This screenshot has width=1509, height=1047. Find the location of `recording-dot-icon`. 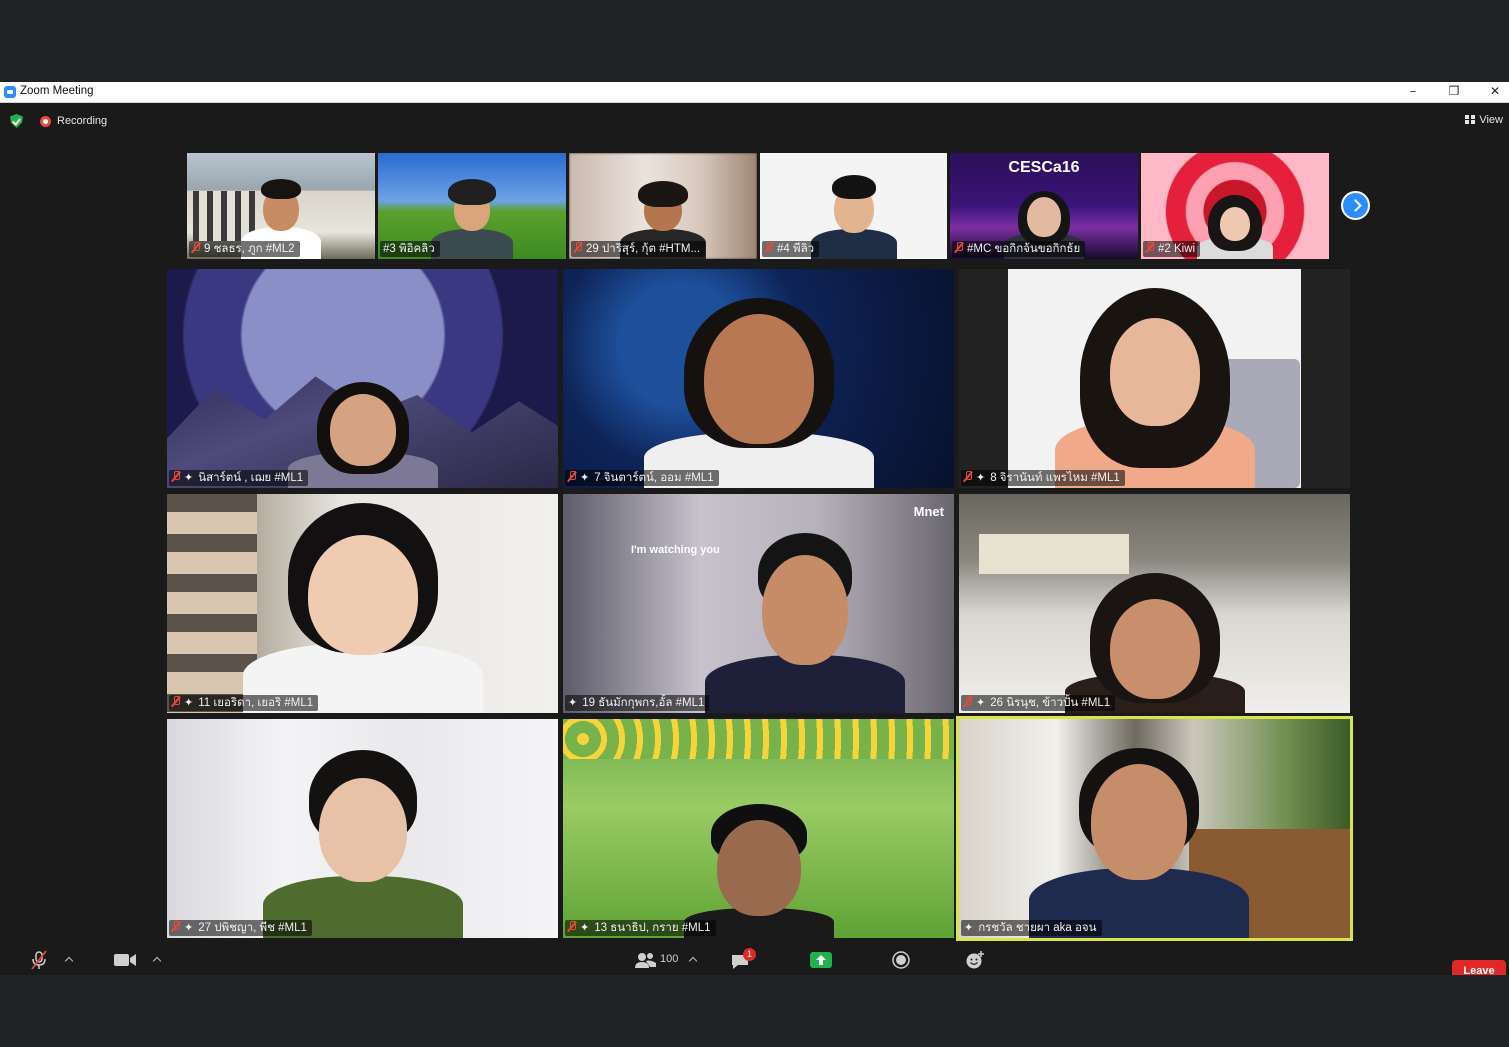

recording-dot-icon is located at coordinates (45, 121).